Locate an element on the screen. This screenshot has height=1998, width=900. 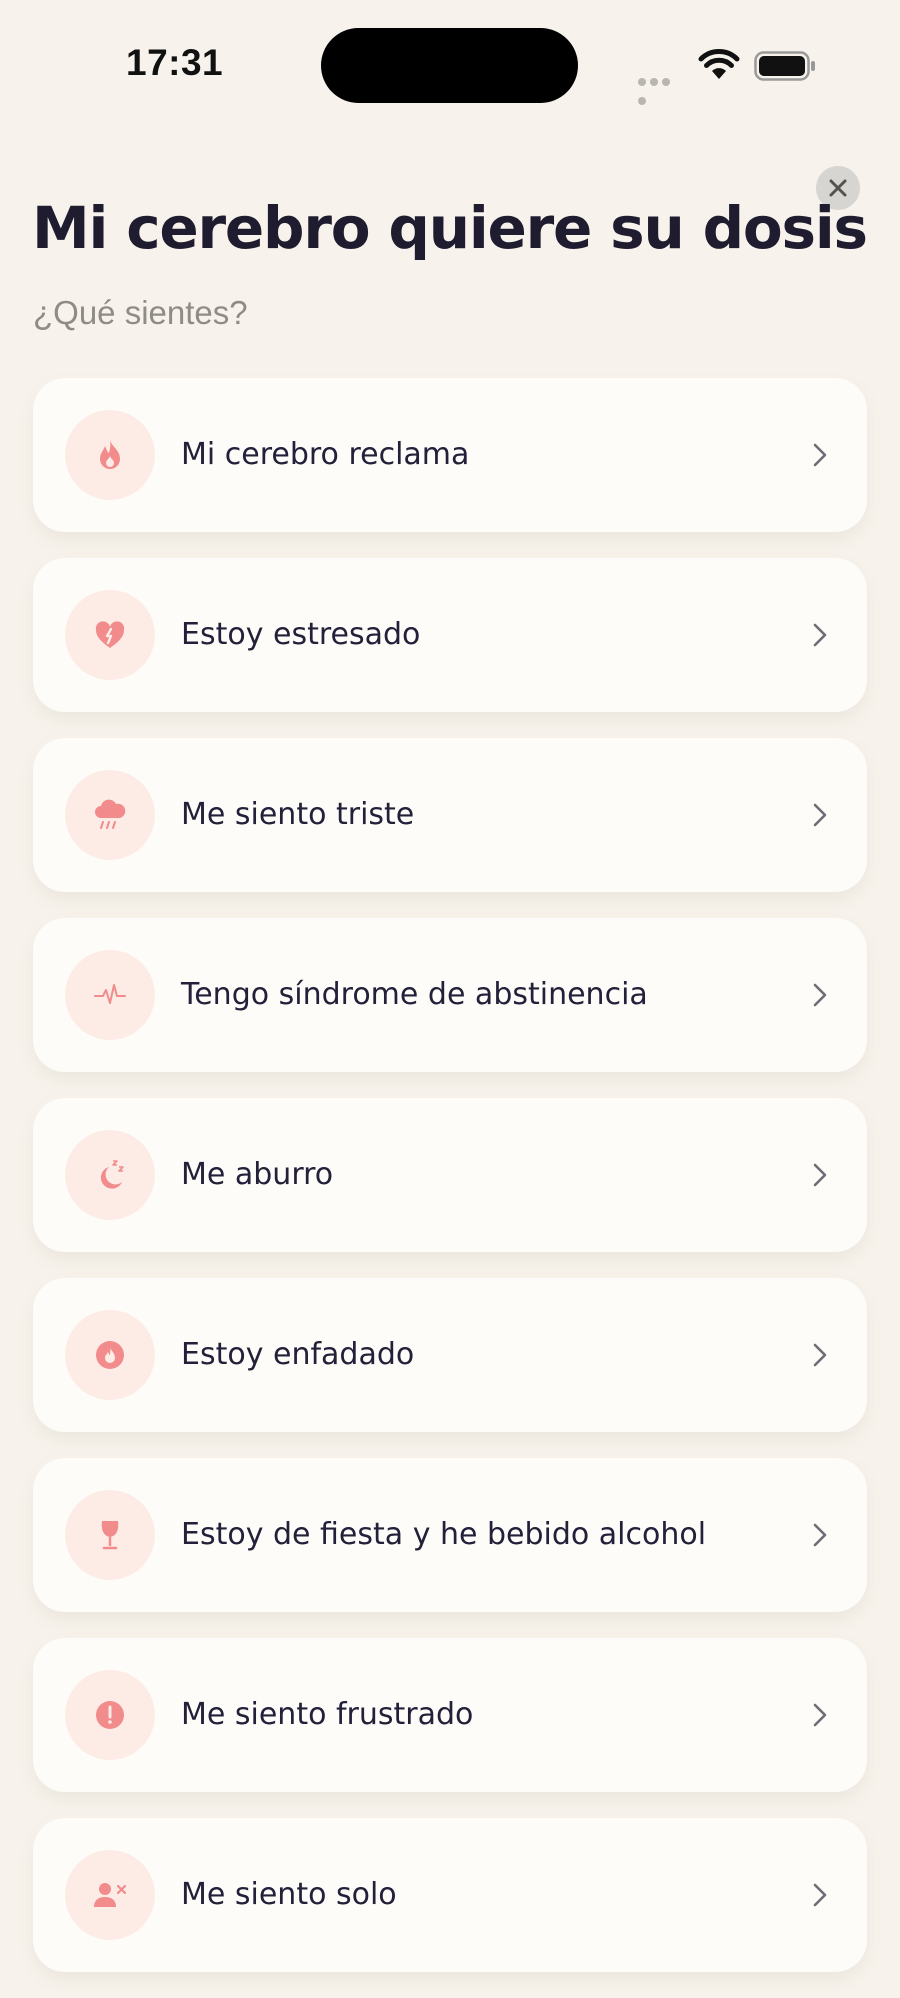
heartbeat-icon is located at coordinates (110, 994).